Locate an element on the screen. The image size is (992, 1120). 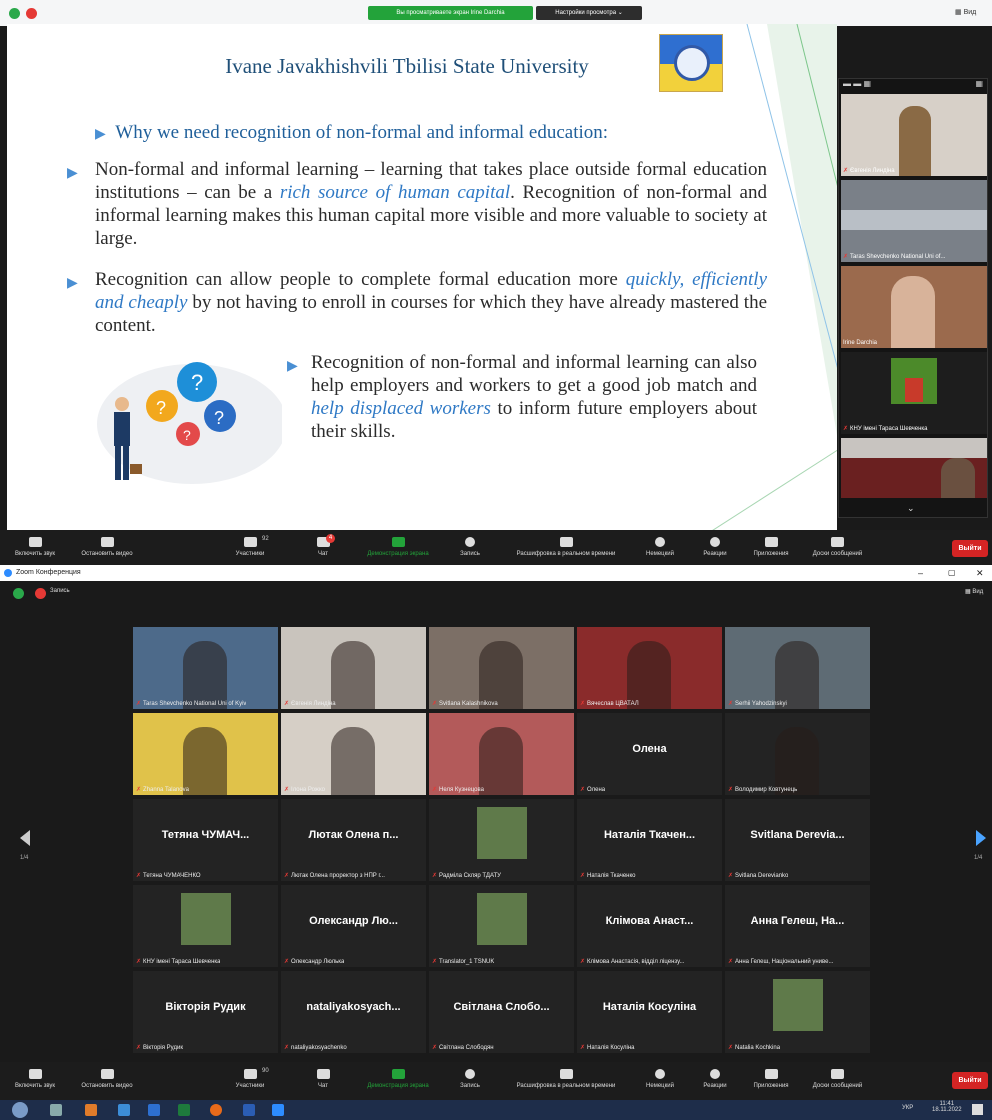
excel-icon is located at coordinates (184, 1110).